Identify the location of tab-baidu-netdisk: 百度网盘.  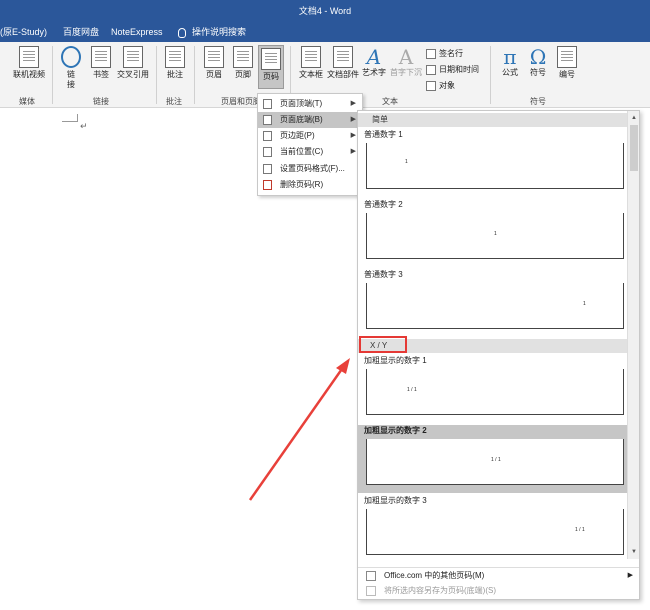
(81, 32).